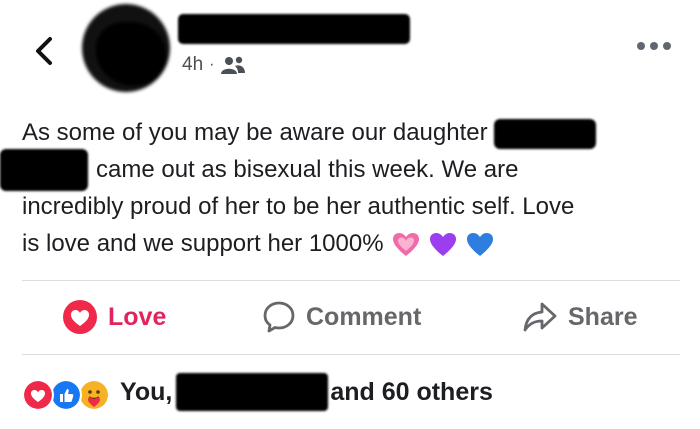  Describe the element at coordinates (233, 65) in the screenshot. I see `friends-icon` at that location.